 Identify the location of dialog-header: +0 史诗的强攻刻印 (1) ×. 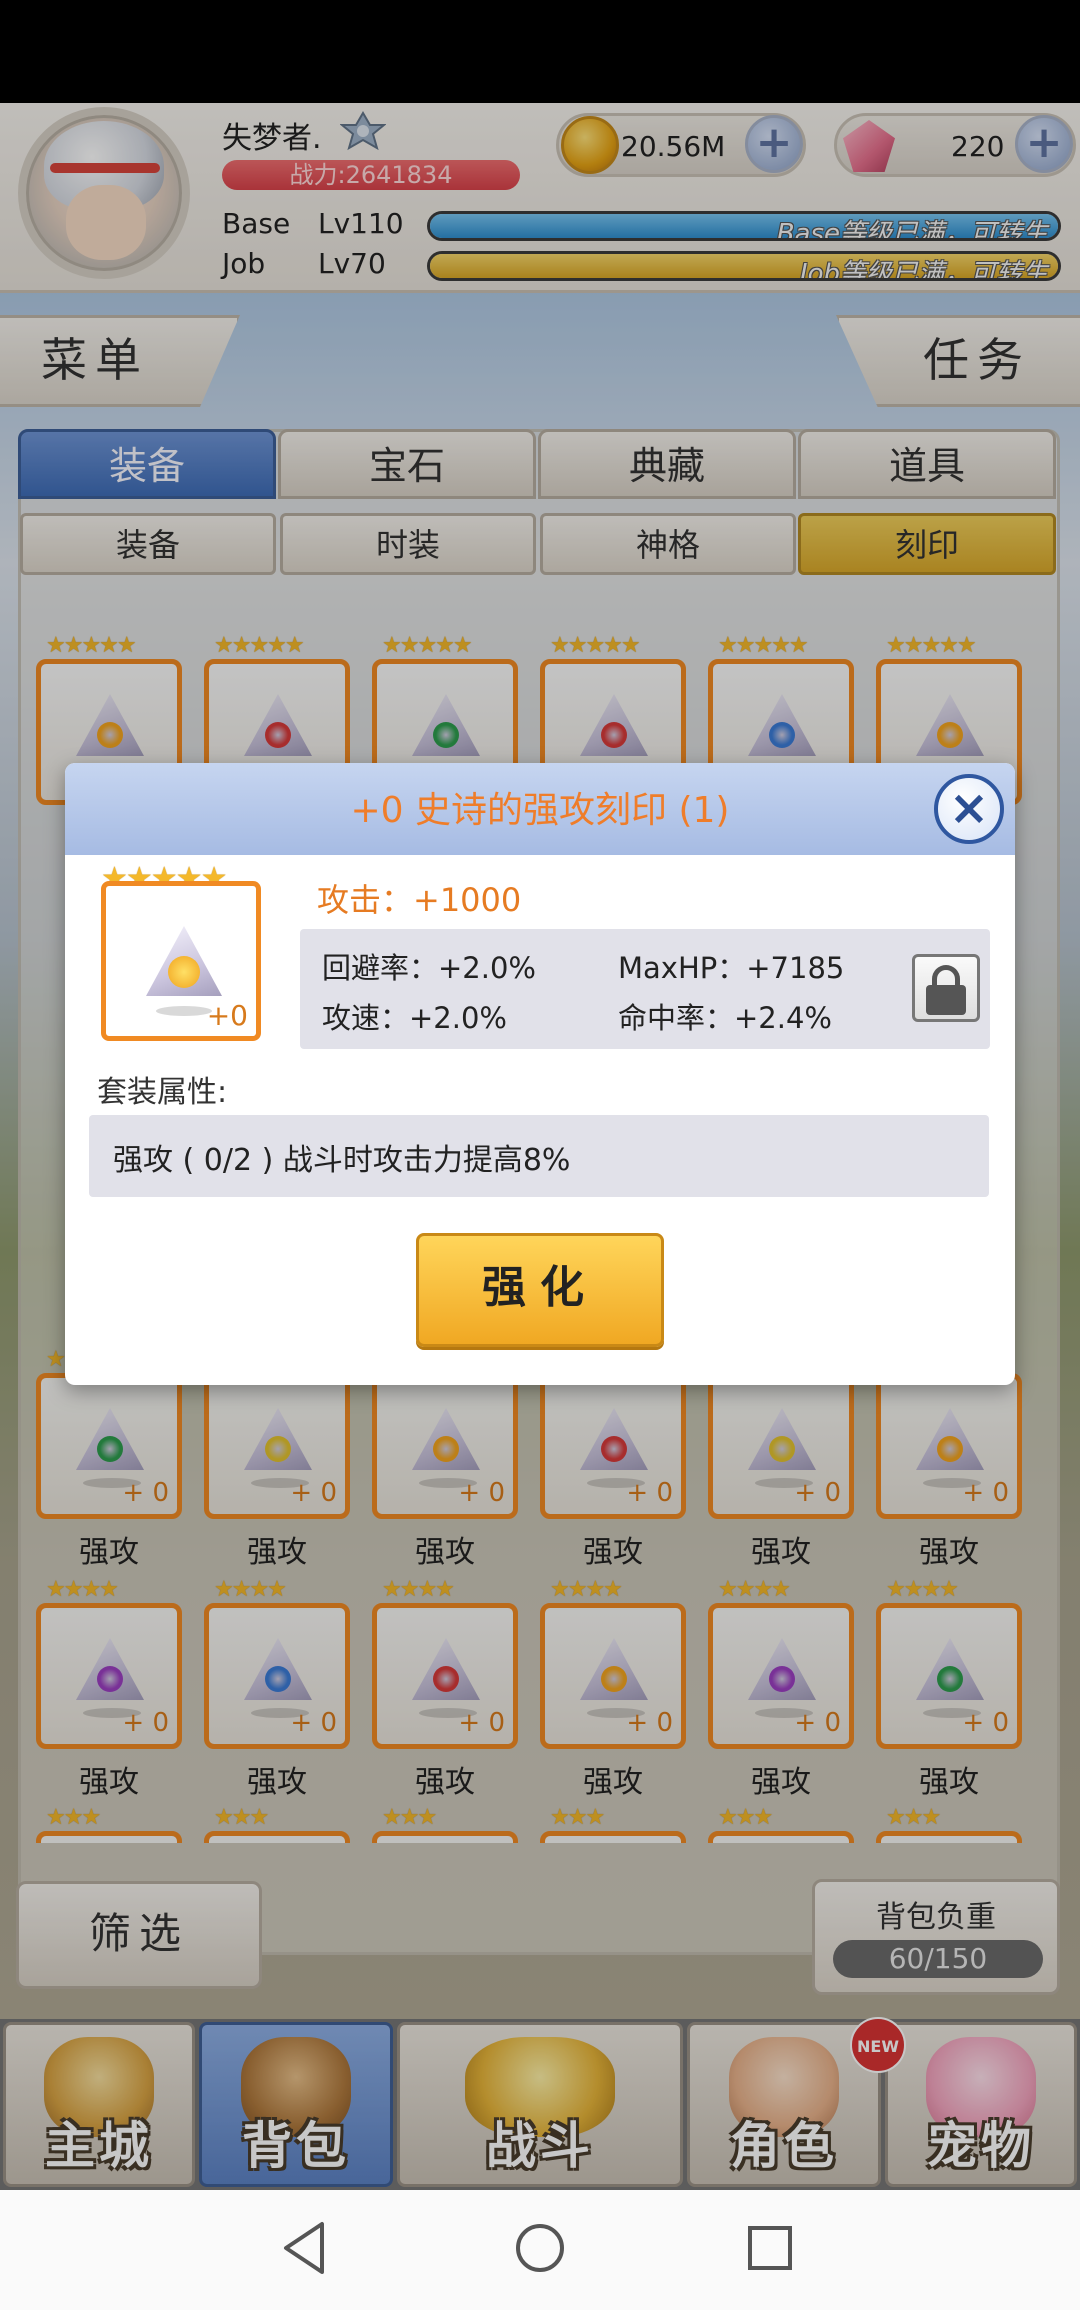
(540, 809).